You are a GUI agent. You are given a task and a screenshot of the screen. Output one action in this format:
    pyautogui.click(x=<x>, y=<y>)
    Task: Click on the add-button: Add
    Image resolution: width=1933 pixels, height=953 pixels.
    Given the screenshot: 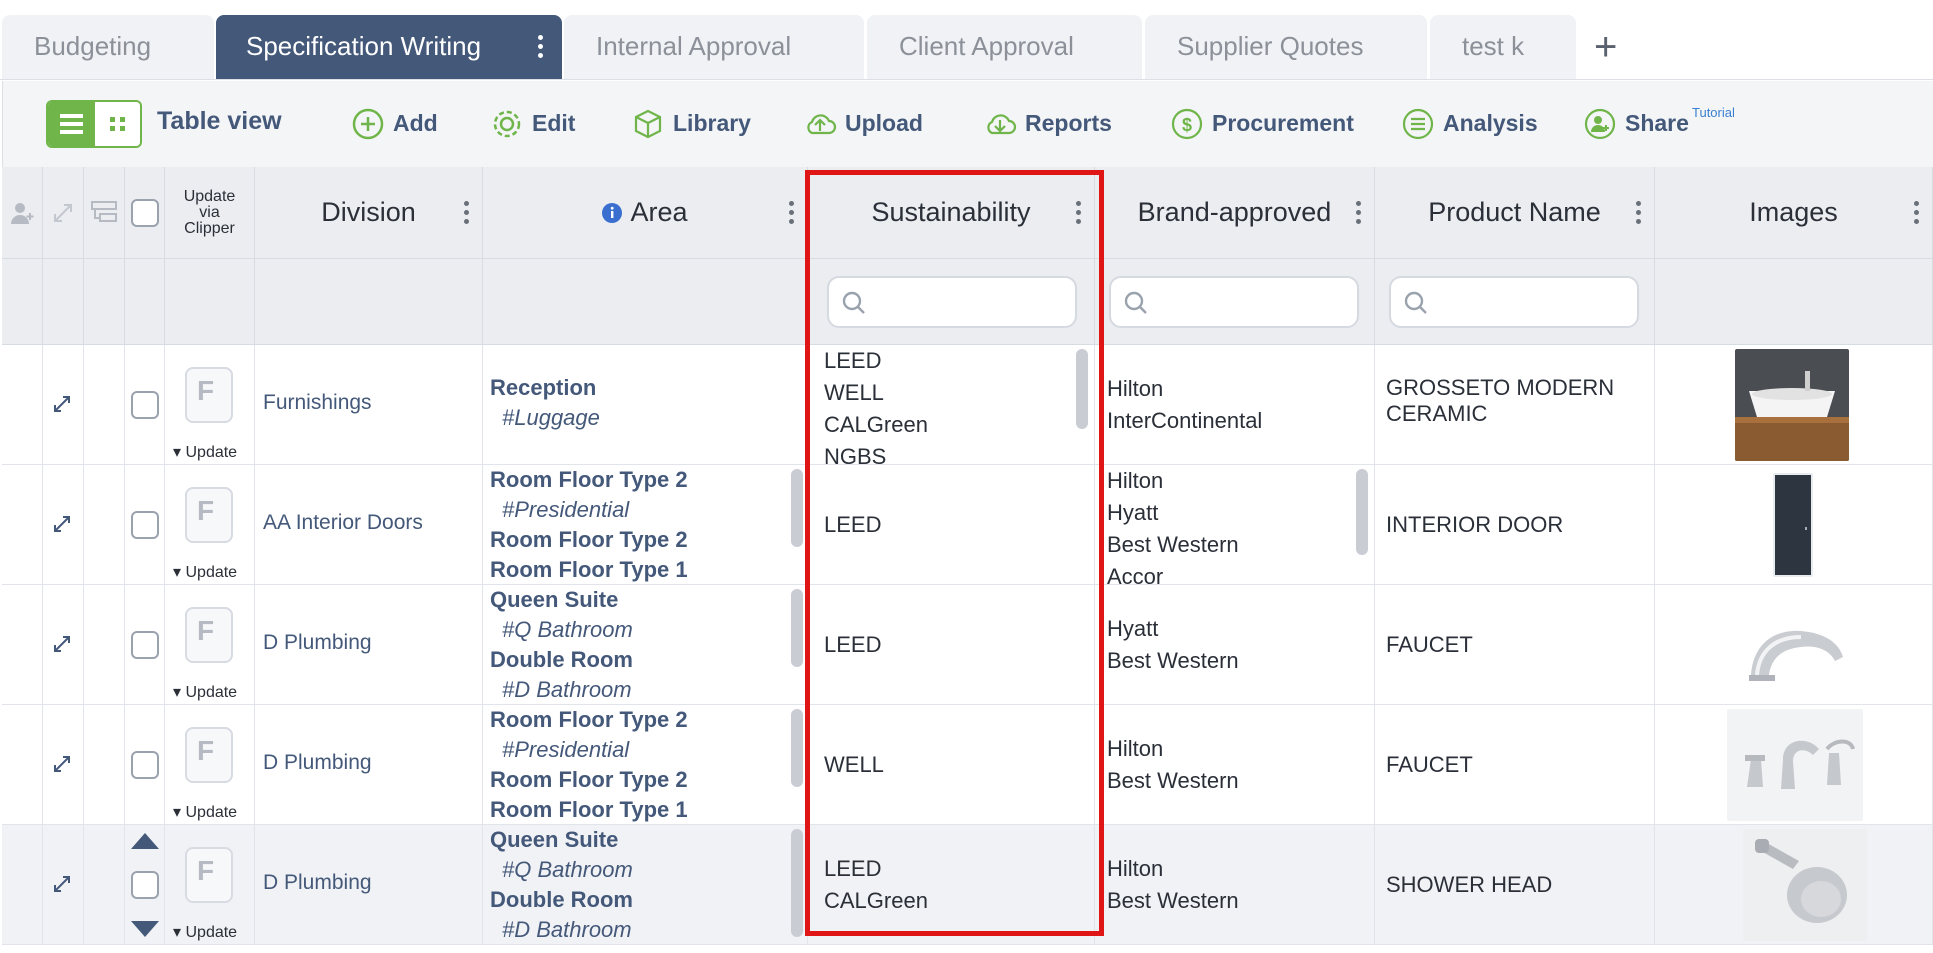 What is the action you would take?
    pyautogui.click(x=394, y=123)
    